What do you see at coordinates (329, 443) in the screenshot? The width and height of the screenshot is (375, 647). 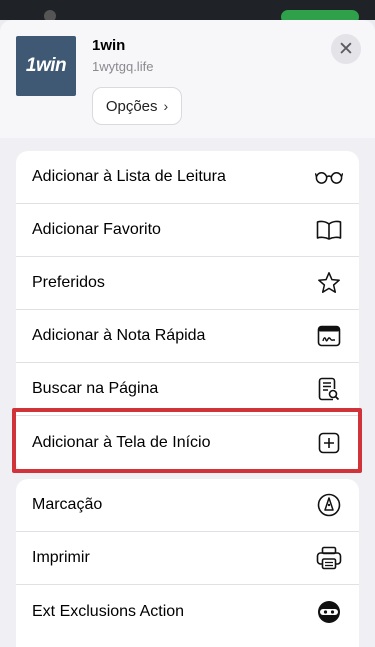 I see `add-square-icon` at bounding box center [329, 443].